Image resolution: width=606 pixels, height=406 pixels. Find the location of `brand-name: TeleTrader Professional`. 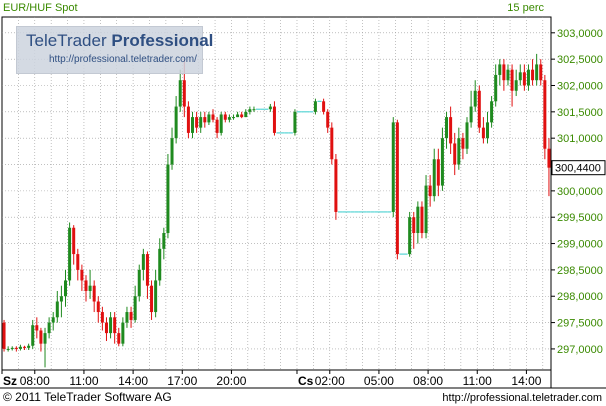

brand-name: TeleTrader Professional is located at coordinates (119, 41).